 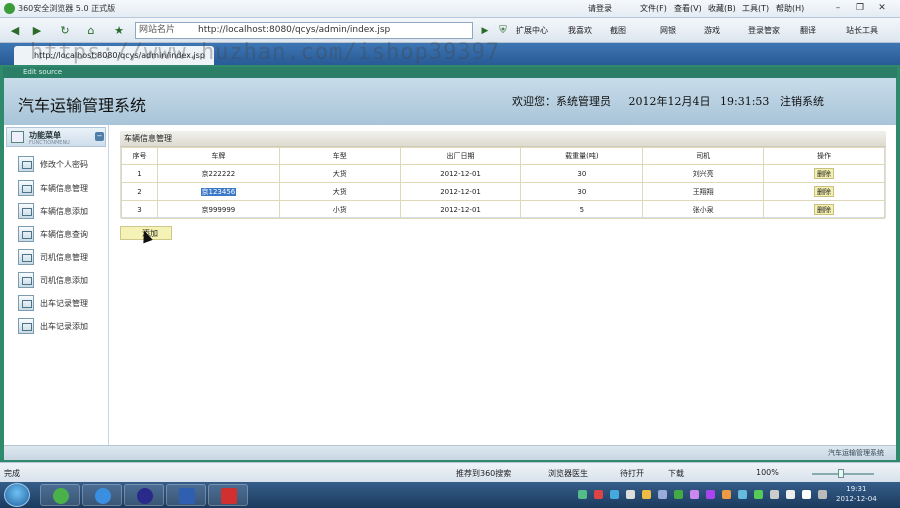 I want to click on zoom-slider-thumb, so click(x=841, y=473).